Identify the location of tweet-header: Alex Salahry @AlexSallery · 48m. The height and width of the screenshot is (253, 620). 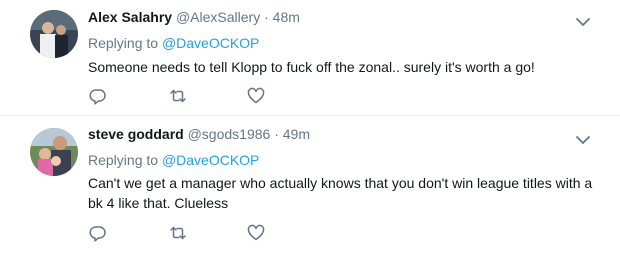
(194, 17).